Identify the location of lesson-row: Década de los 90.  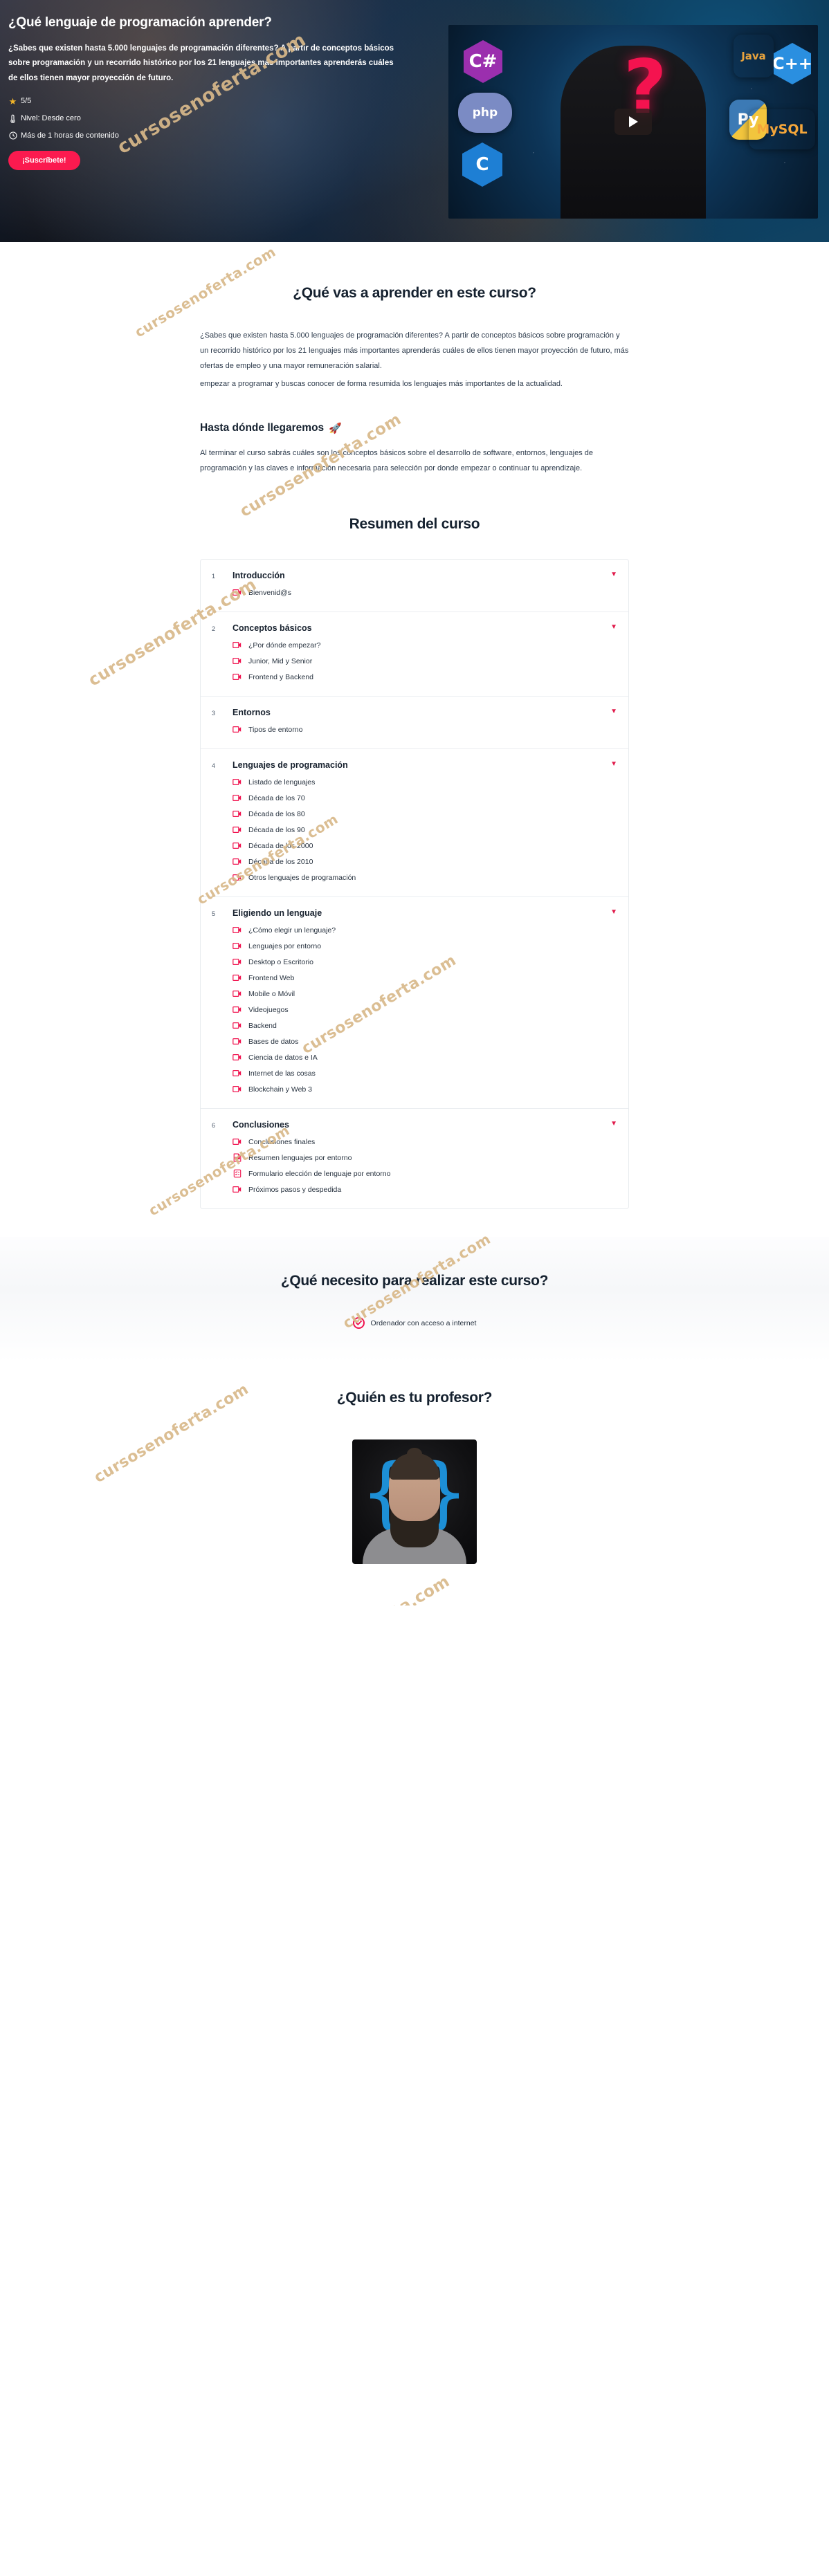
(425, 830).